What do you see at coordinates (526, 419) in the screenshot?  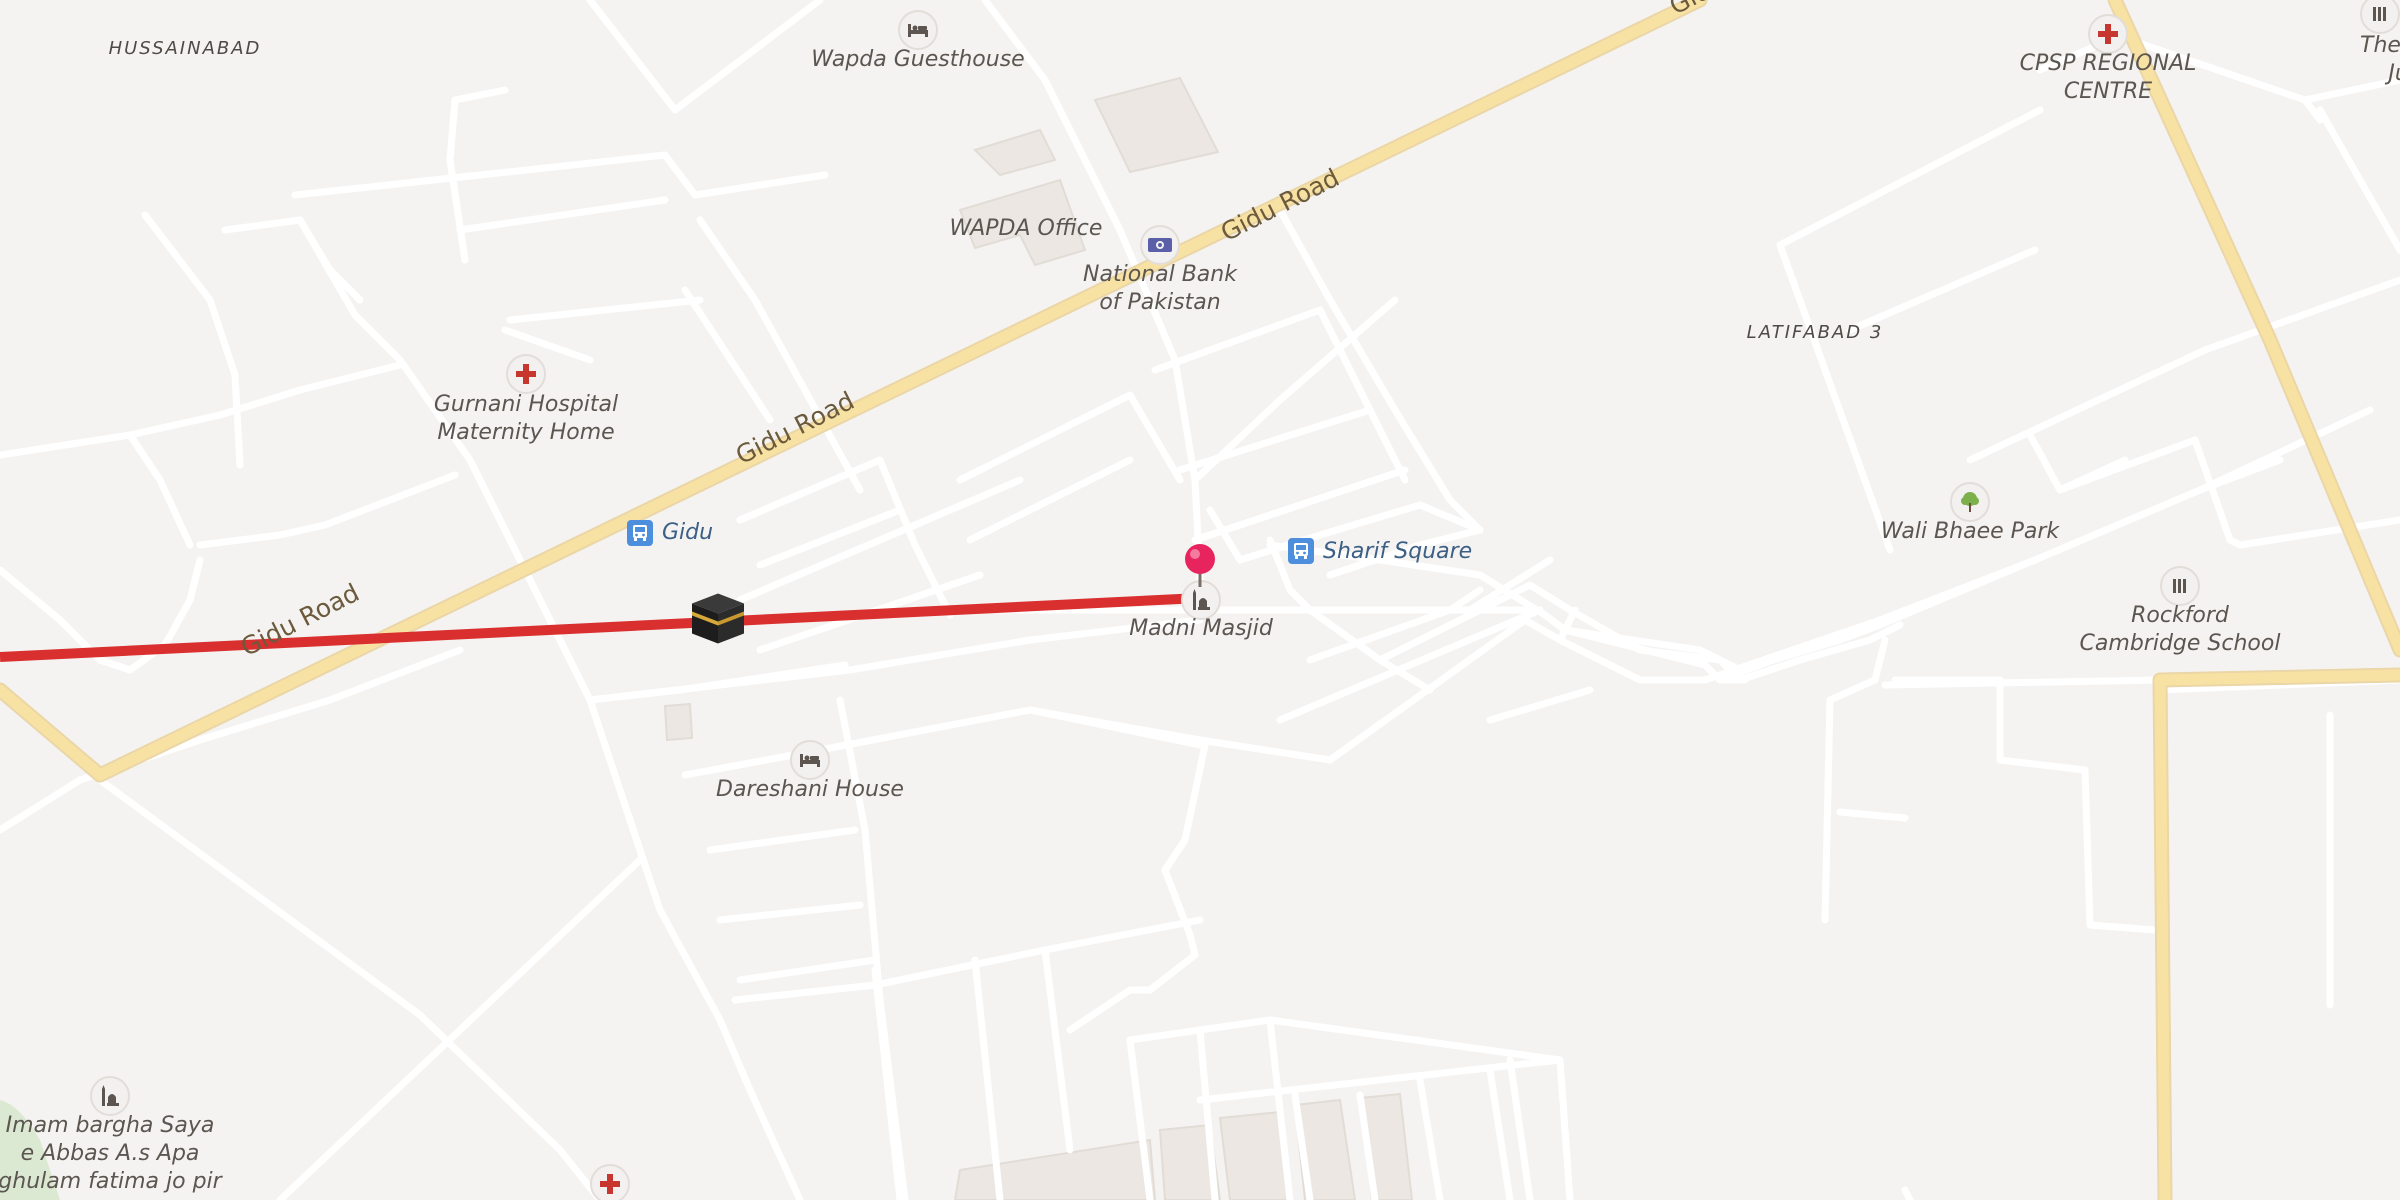 I see `place-label-gurnani-hospital: Gurnani Hospital Maternity Home` at bounding box center [526, 419].